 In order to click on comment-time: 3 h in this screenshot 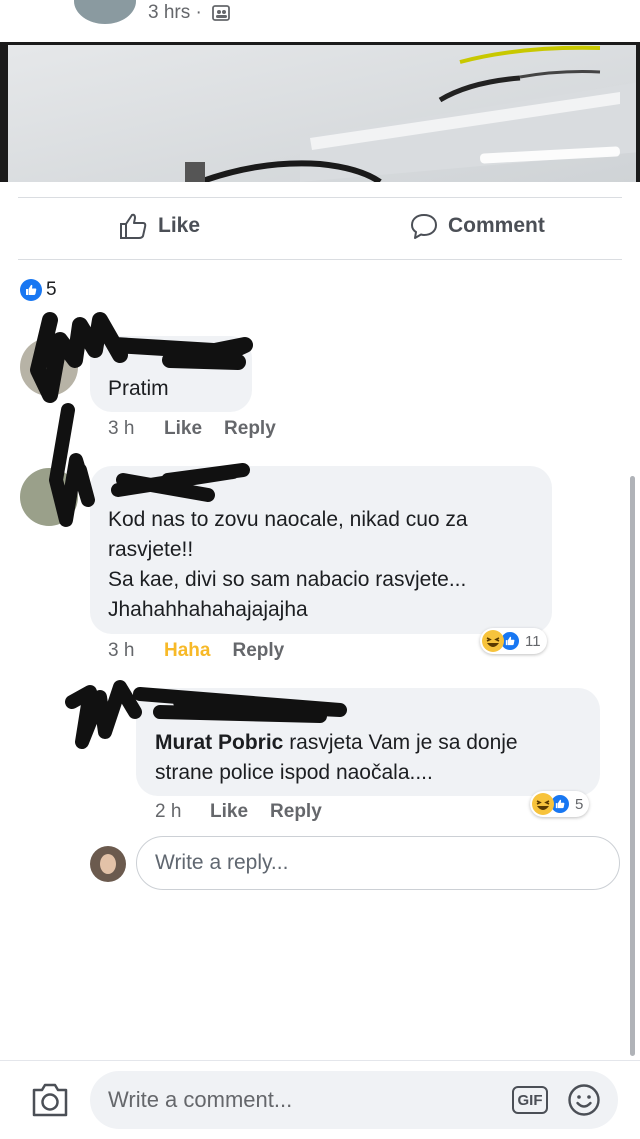, I will do `click(136, 651)`.